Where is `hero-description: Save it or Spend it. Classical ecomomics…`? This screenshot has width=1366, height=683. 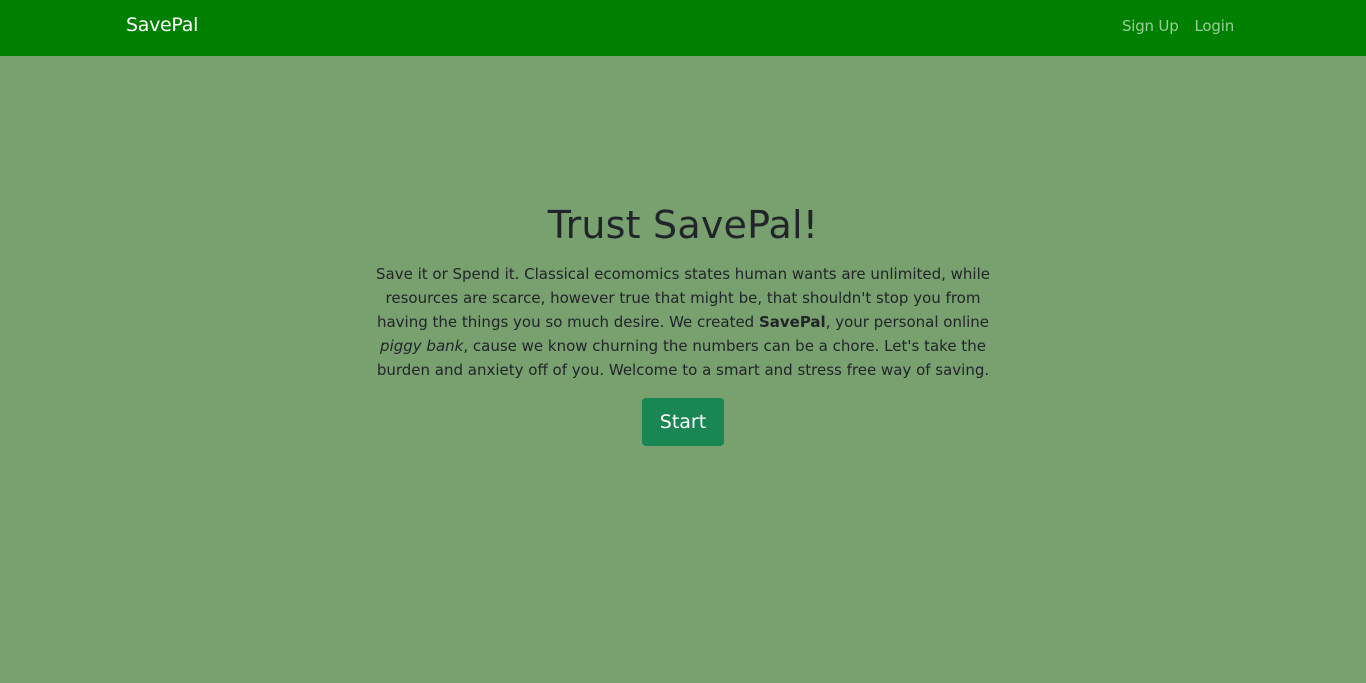
hero-description: Save it or Spend it. Classical ecomomics… is located at coordinates (683, 322).